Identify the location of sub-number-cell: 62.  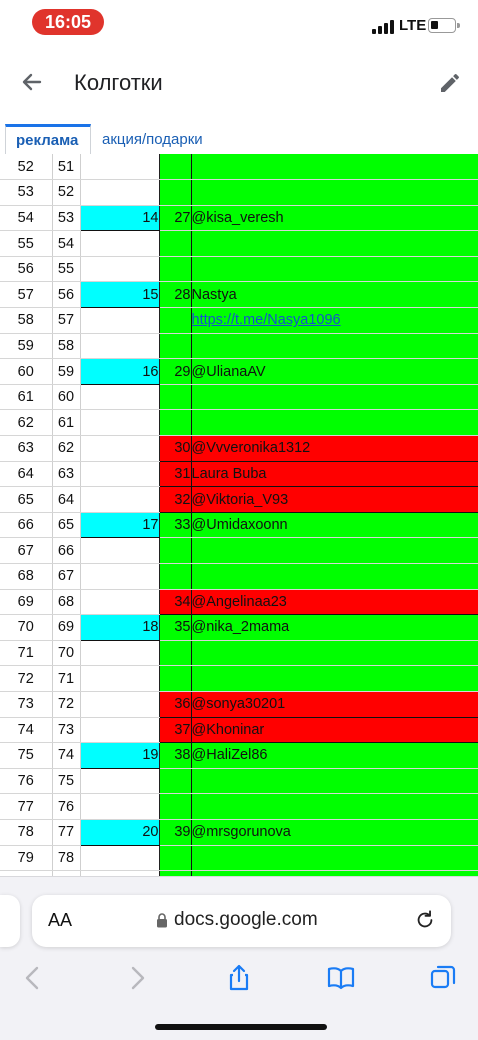
(66, 448).